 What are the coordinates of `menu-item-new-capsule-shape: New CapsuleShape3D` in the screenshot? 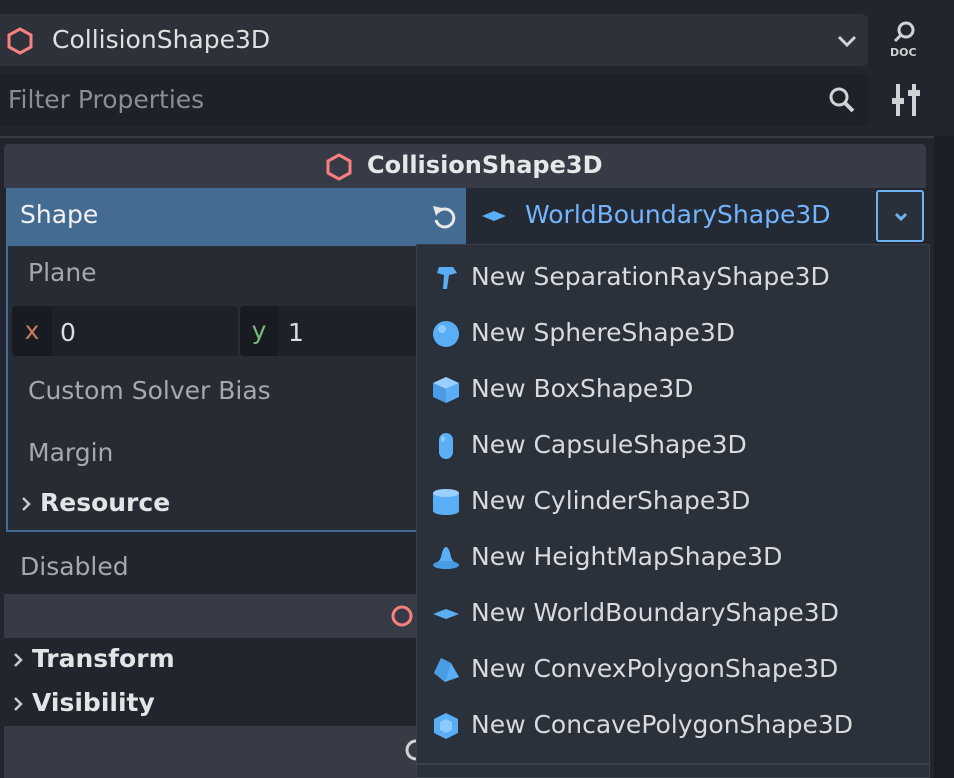 It's located at (673, 445).